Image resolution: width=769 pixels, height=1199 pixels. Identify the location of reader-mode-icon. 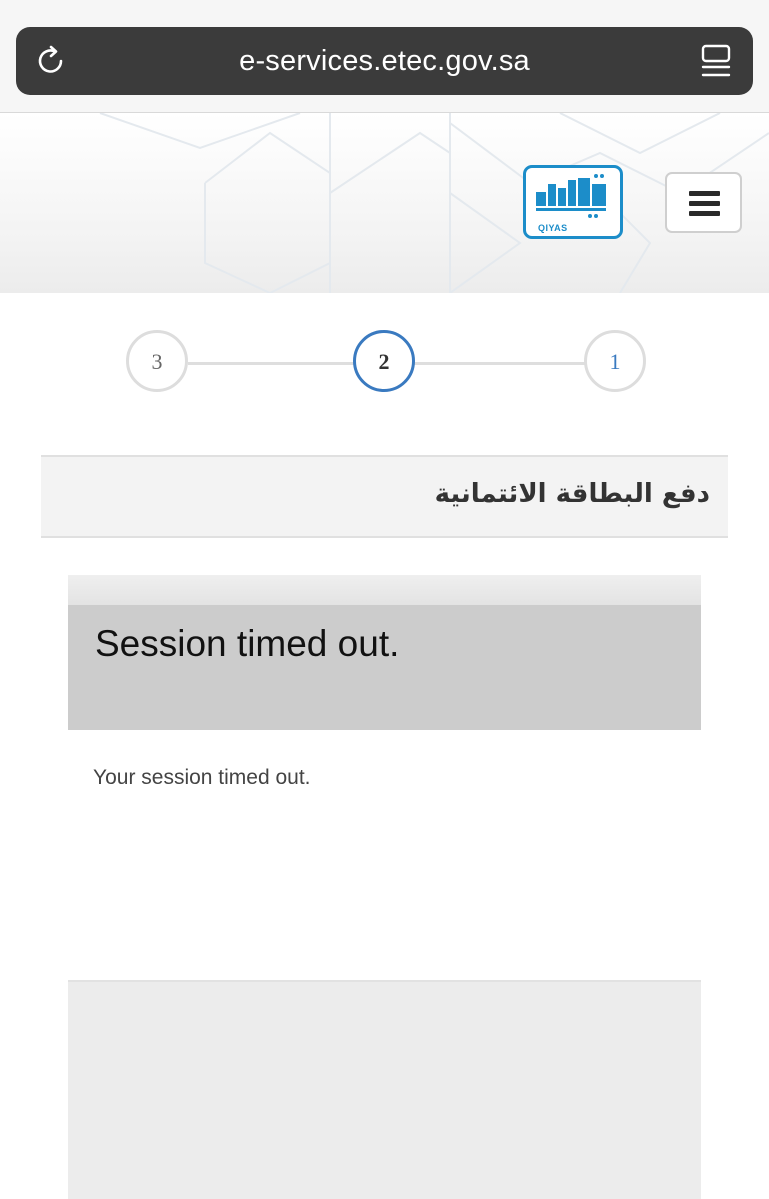
(716, 61).